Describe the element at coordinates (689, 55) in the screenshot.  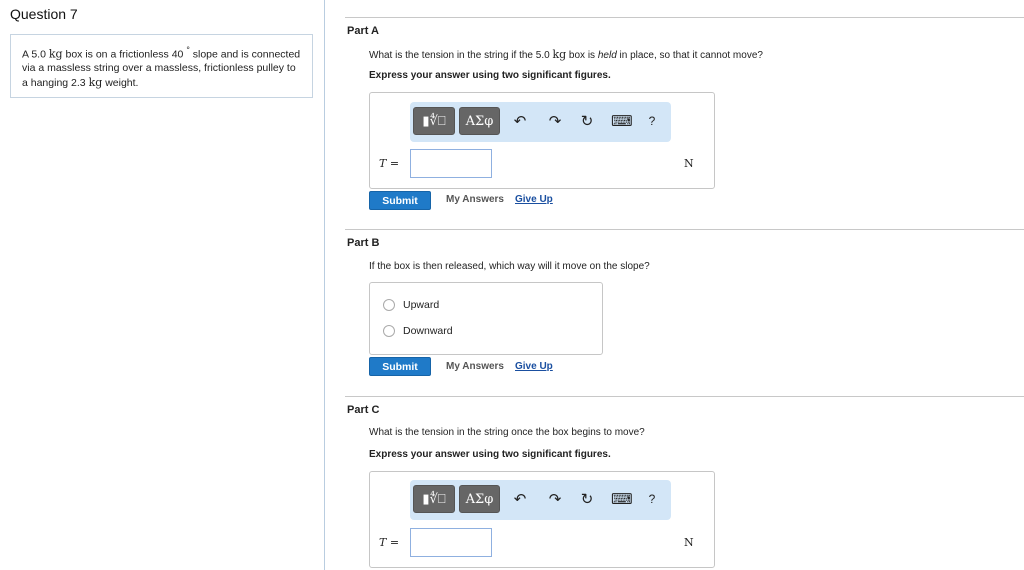
I see `text: in place, so that it cannot move?` at that location.